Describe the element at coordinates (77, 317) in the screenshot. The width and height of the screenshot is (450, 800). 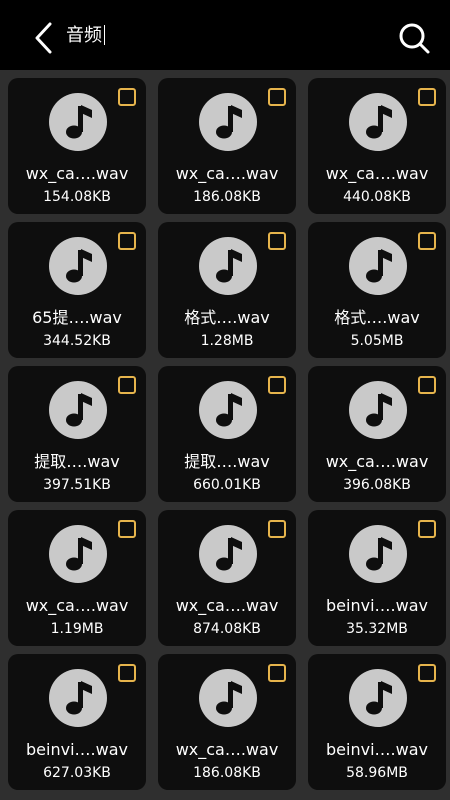
I see `file-name: 65提….wav` at that location.